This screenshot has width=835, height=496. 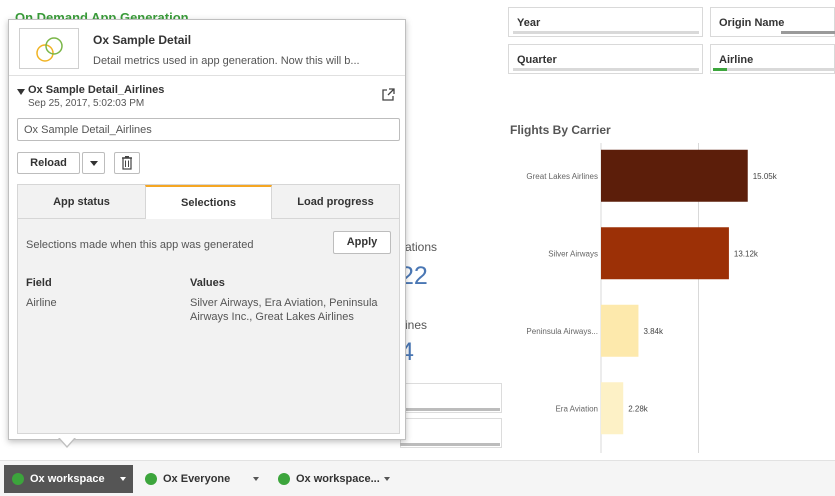 I want to click on kpi-label-1: ations, so click(x=421, y=247).